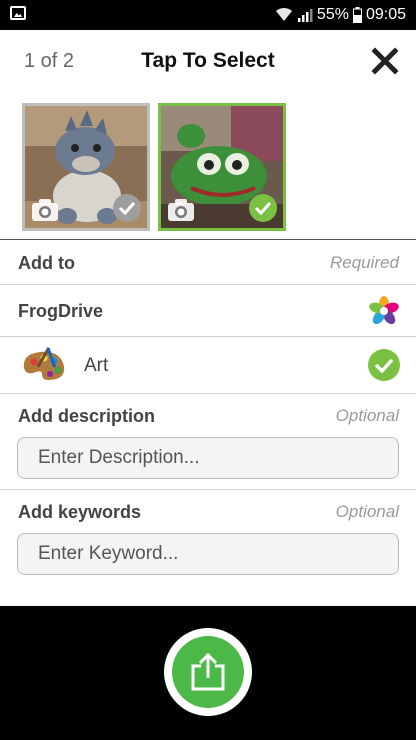 The image size is (416, 740). Describe the element at coordinates (61, 311) in the screenshot. I see `drive-name: FrogDrive` at that location.